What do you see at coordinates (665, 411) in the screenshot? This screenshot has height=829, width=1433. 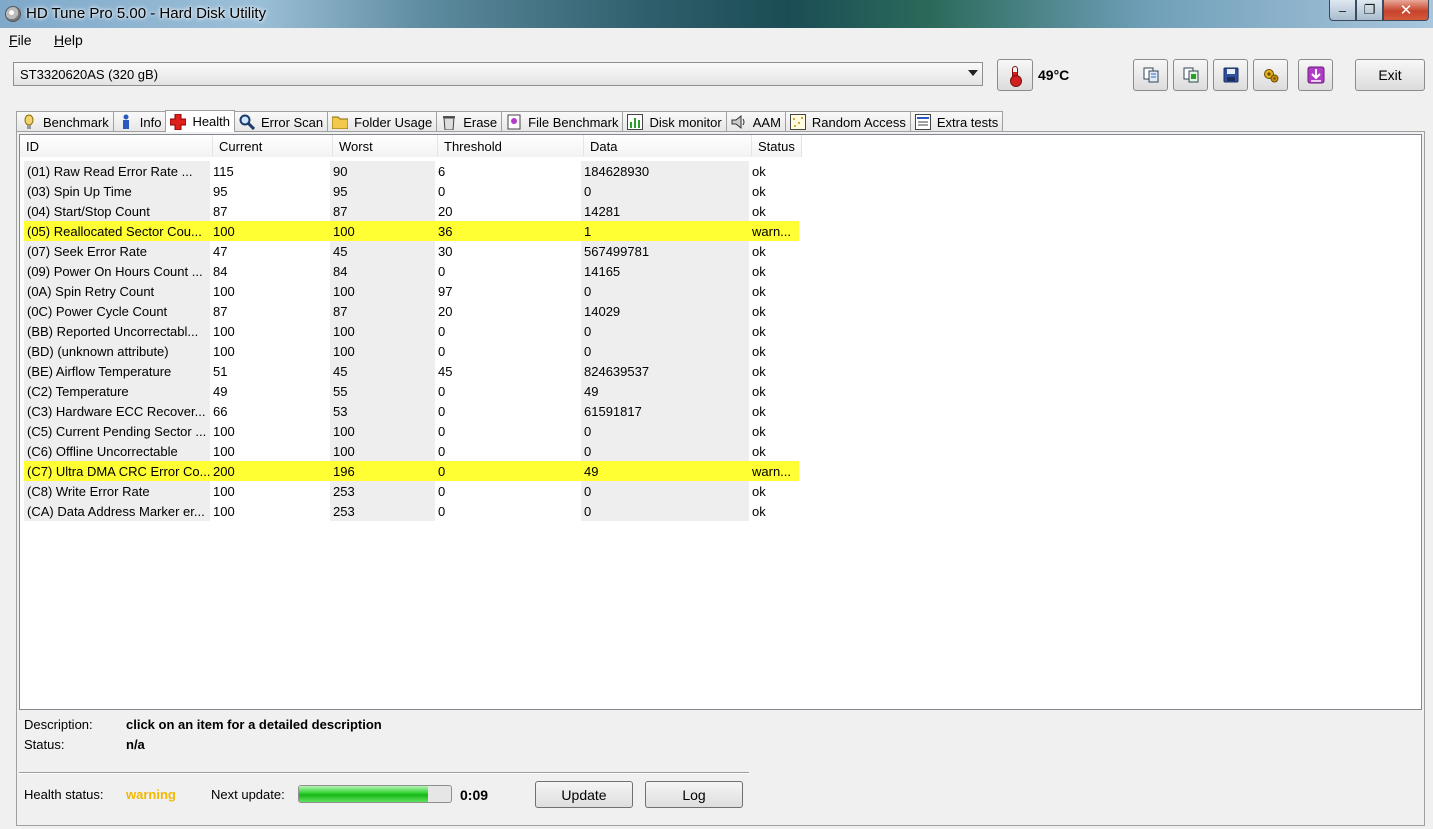 I see `cell-data: 61591817` at bounding box center [665, 411].